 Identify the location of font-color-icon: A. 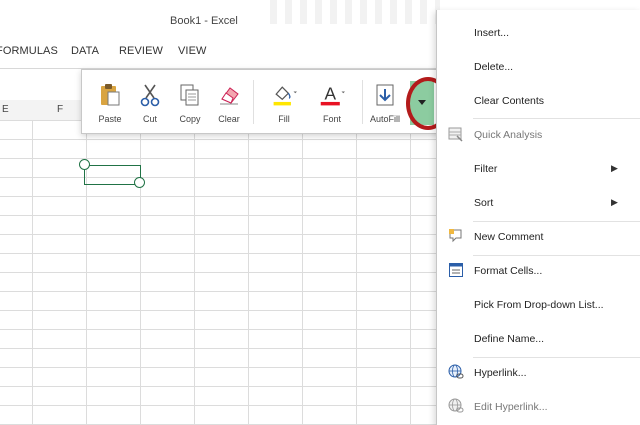
(332, 94).